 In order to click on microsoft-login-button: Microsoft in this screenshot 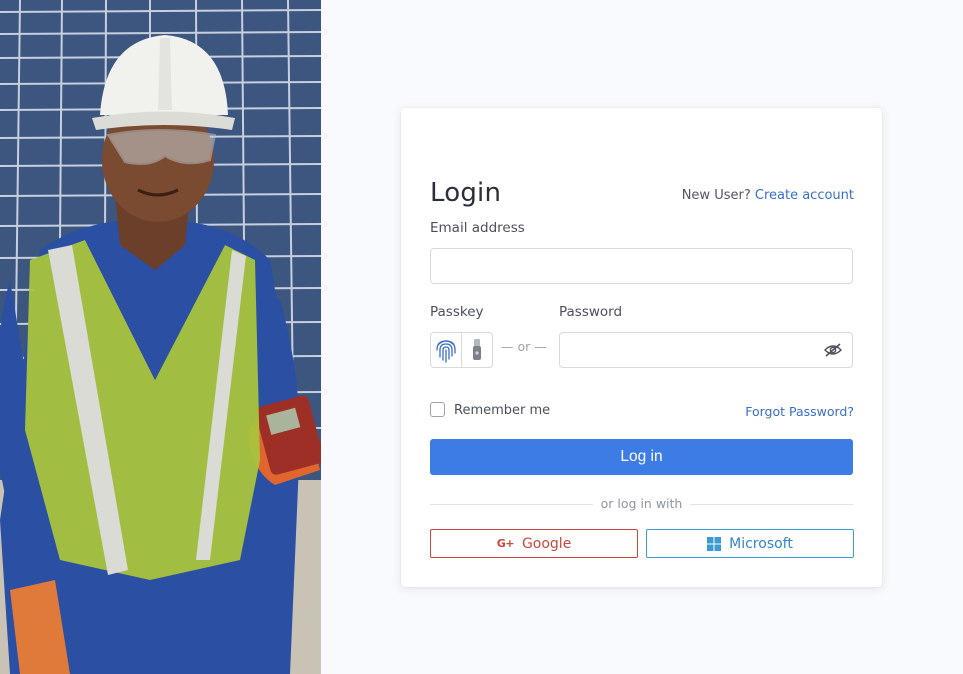, I will do `click(750, 543)`.